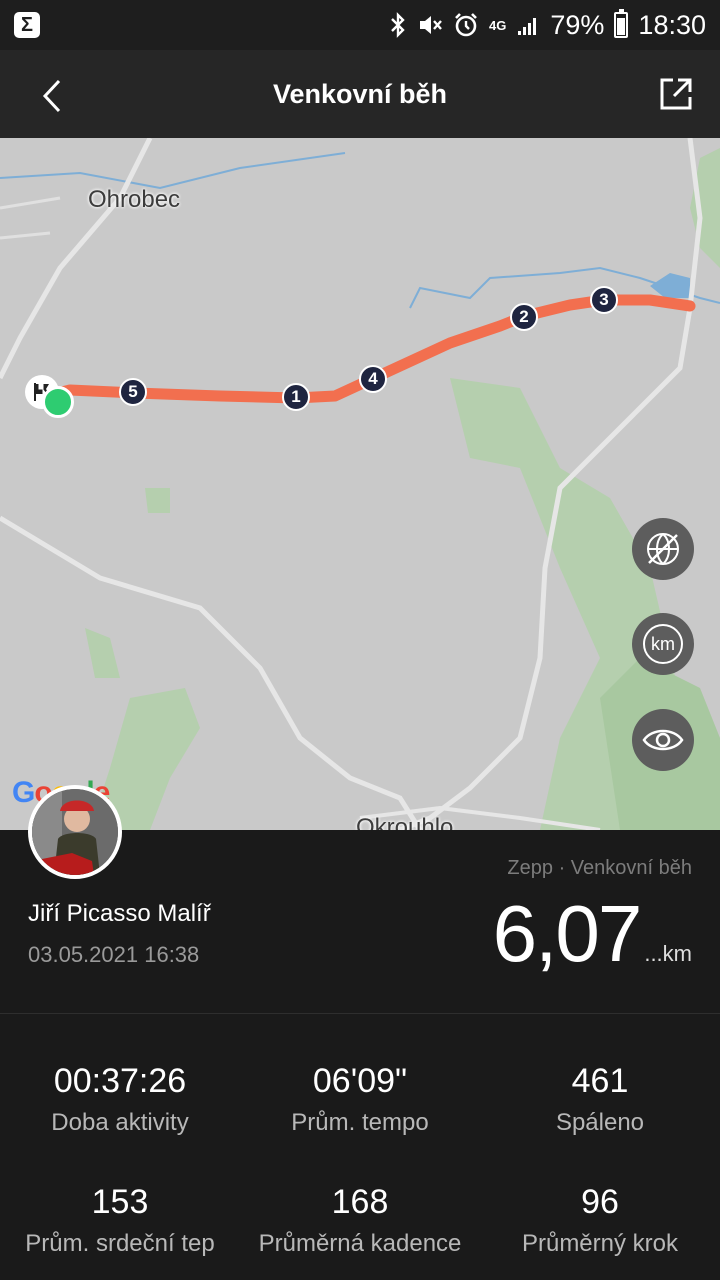  Describe the element at coordinates (621, 23) in the screenshot. I see `battery-icon` at that location.